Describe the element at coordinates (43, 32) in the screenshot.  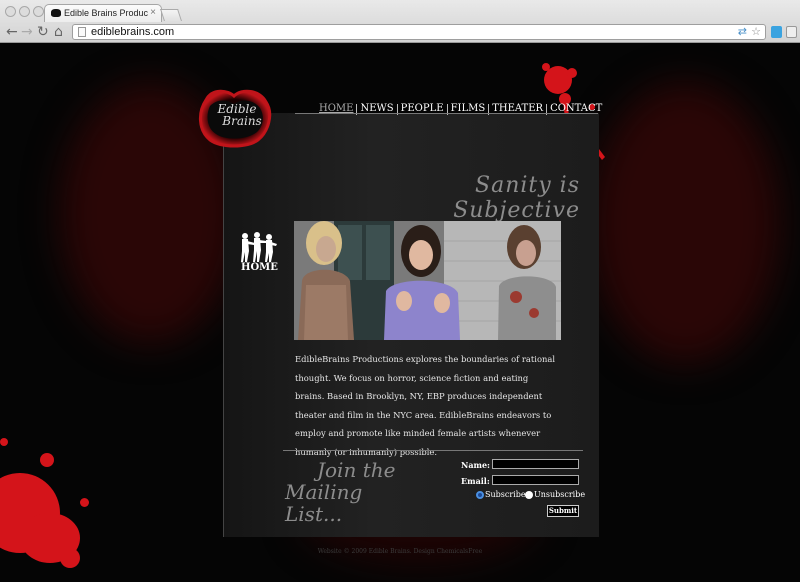
I see `reload-icon: ↻` at that location.